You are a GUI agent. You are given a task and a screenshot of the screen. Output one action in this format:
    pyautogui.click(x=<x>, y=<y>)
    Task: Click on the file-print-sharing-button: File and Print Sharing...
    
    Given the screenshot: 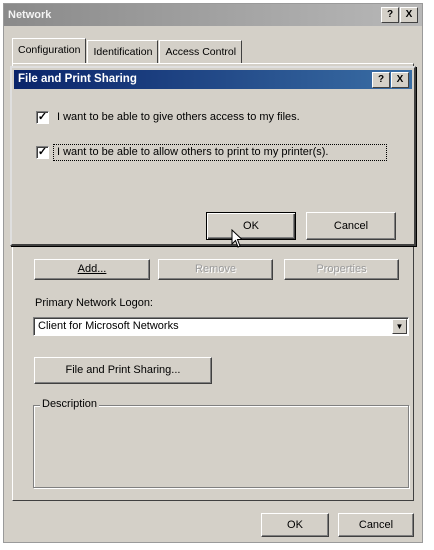 What is the action you would take?
    pyautogui.click(x=123, y=370)
    